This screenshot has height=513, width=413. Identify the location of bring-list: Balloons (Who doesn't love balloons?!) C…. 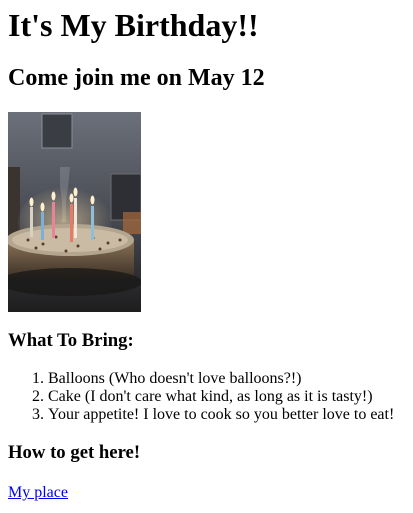
(206, 397).